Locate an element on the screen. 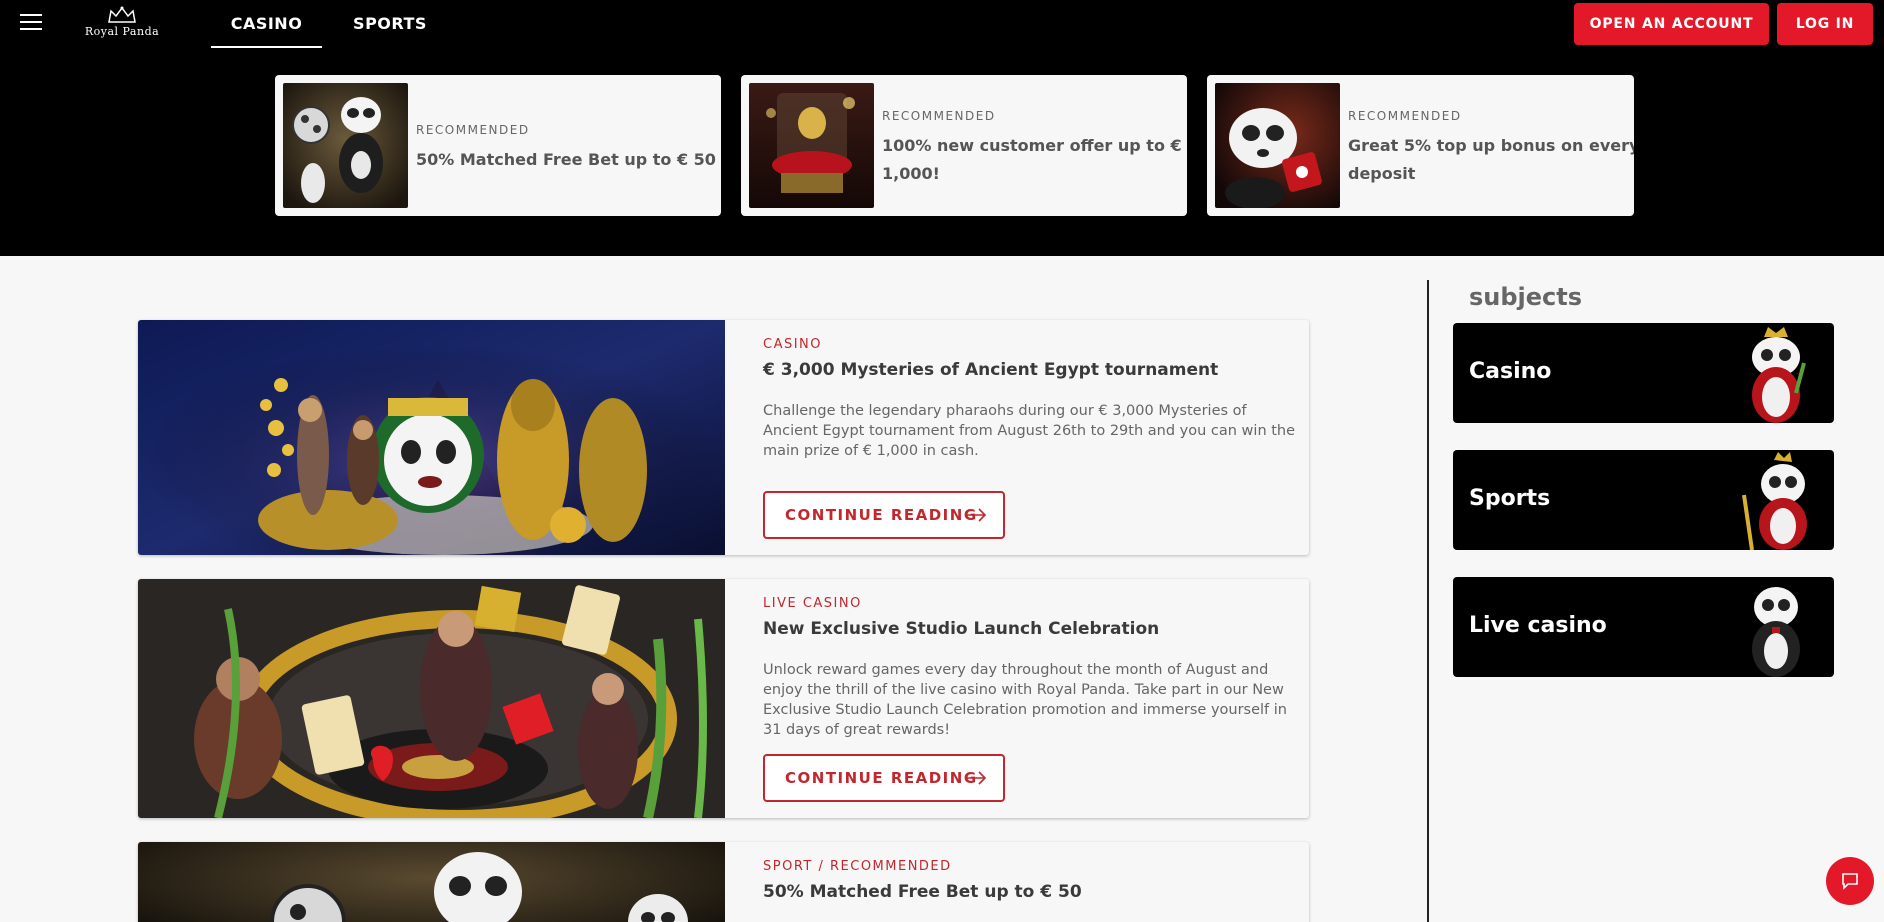 This screenshot has height=922, width=1884. crown-icon is located at coordinates (122, 14).